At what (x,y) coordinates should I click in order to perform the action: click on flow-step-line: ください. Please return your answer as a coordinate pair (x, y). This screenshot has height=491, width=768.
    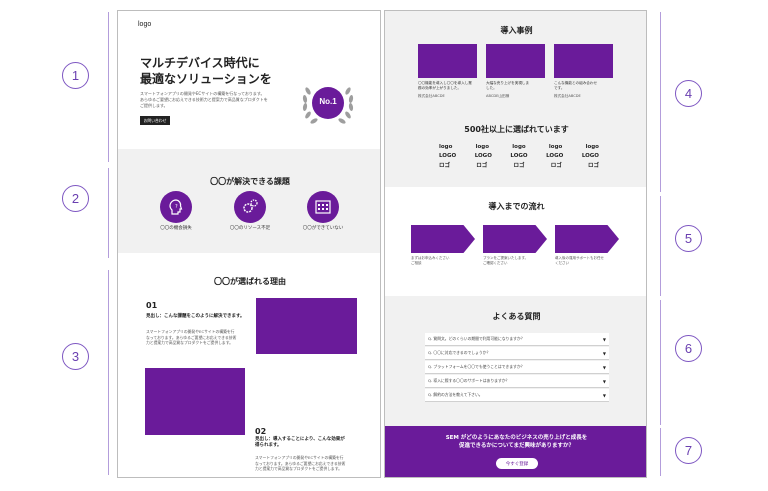
    Looking at the image, I should click on (562, 263).